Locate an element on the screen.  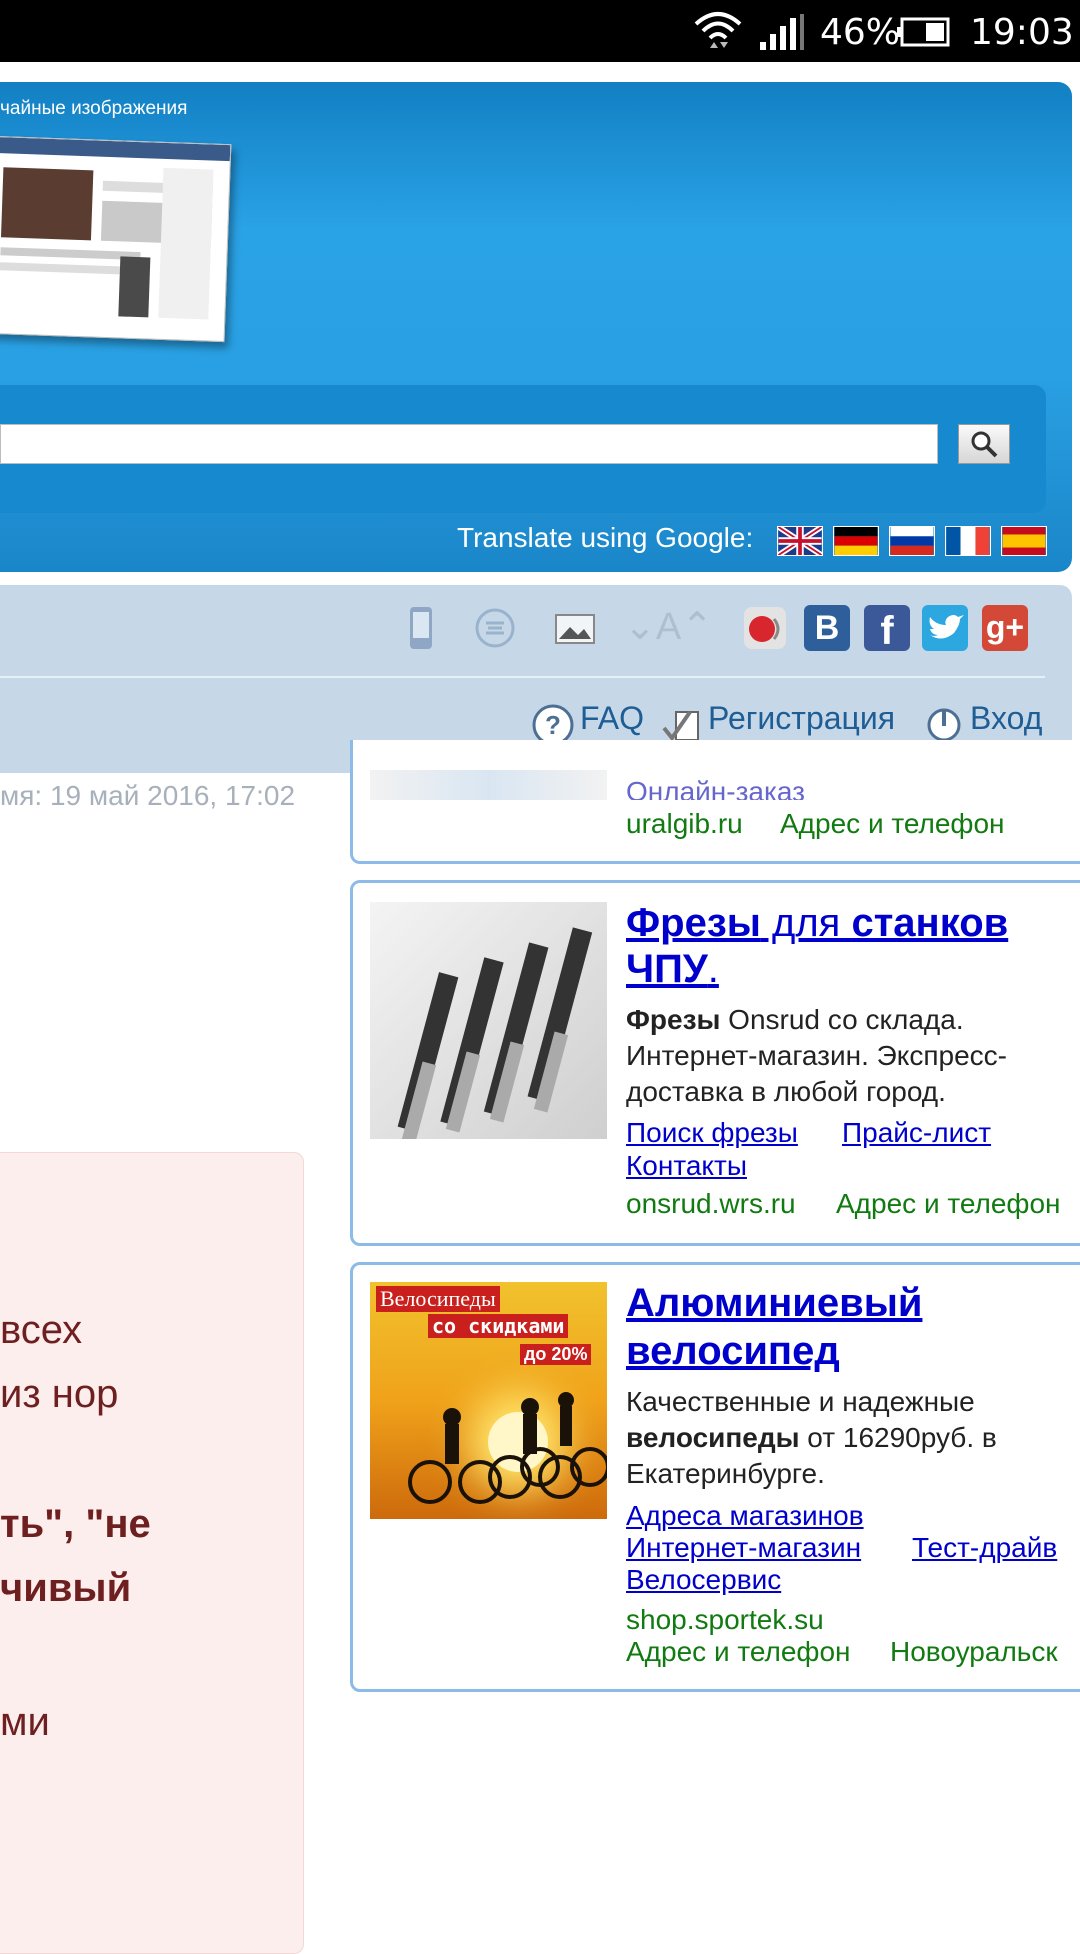
faq-link: FAQ is located at coordinates (612, 718).